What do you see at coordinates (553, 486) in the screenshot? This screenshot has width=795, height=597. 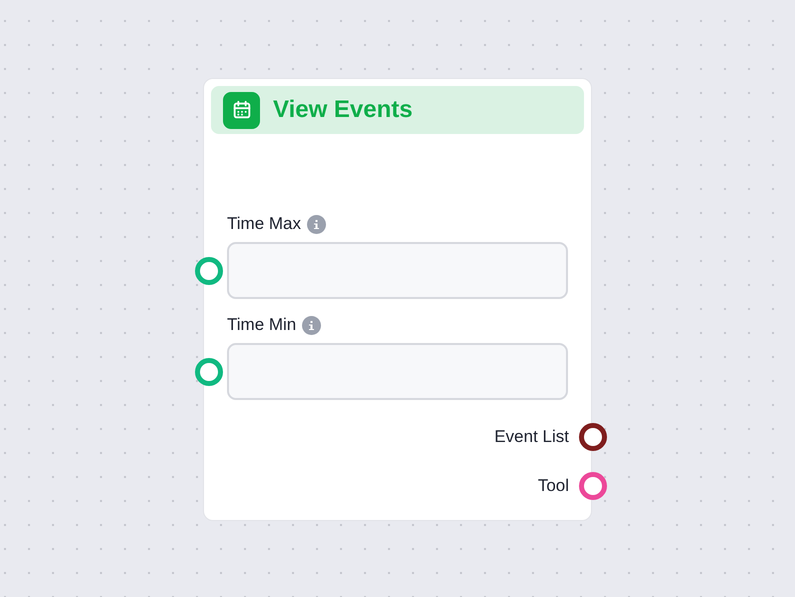 I see `output-label: Tool` at bounding box center [553, 486].